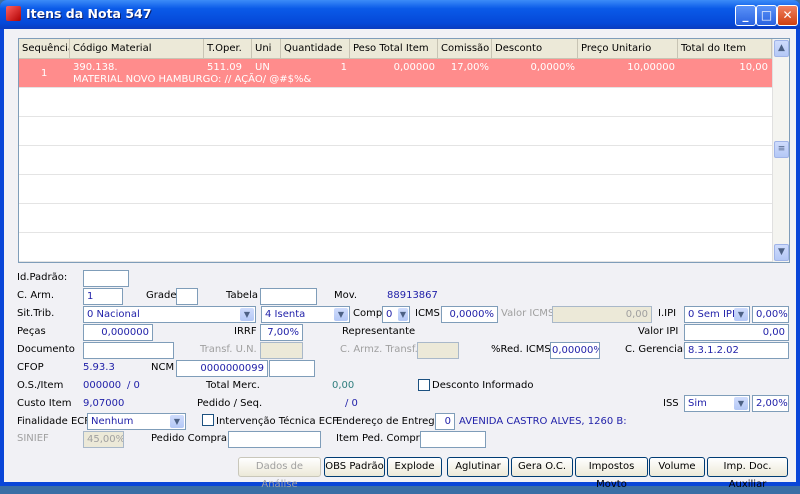 Image resolution: width=800 pixels, height=494 pixels. Describe the element at coordinates (54, 421) in the screenshot. I see `finalidade-label: Finalidade ECF` at that location.